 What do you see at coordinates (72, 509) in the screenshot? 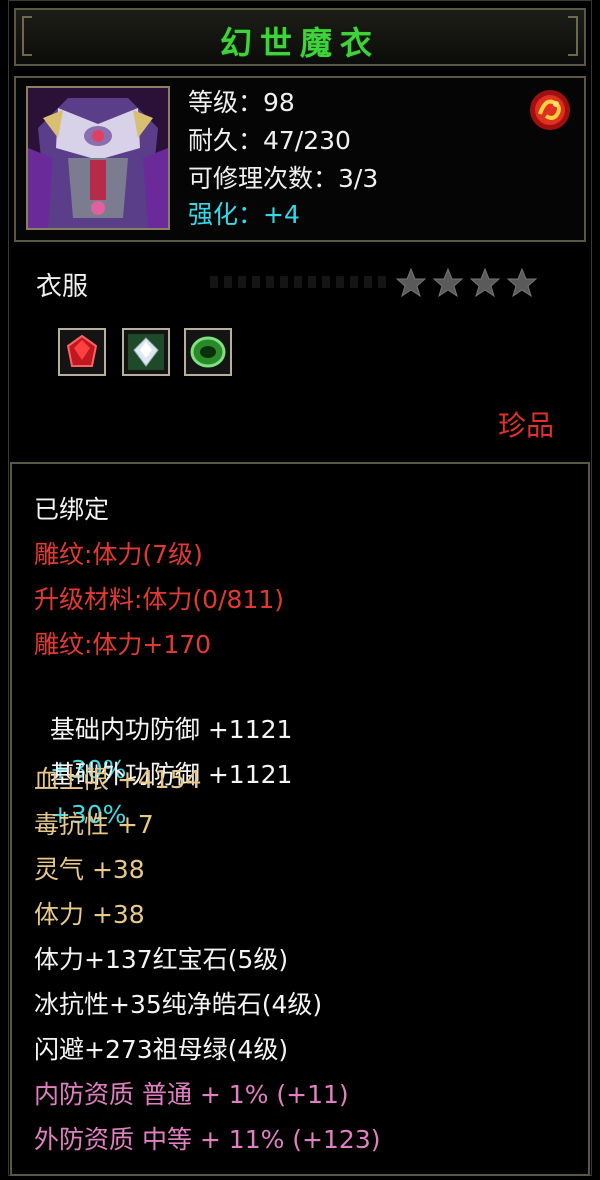
I see `bound-status: 已绑定` at bounding box center [72, 509].